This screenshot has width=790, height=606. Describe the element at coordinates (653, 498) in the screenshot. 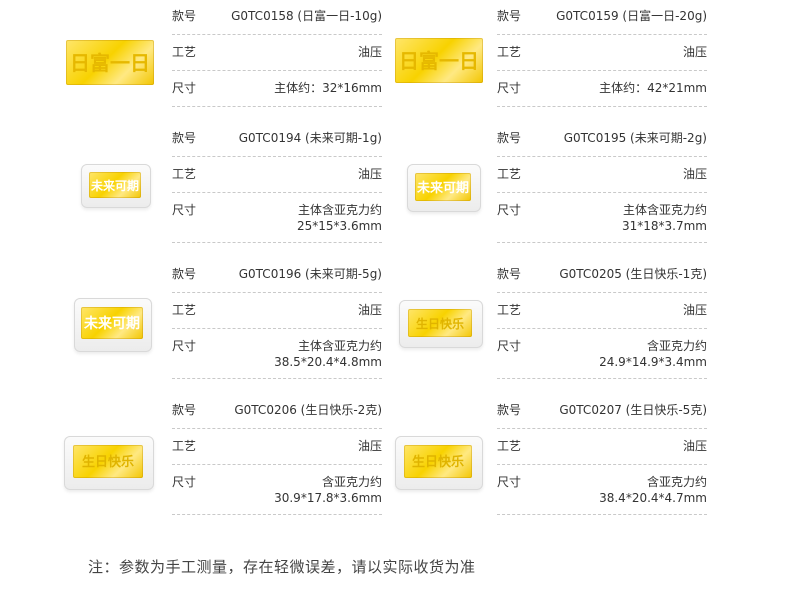

I see `spec-value-size-line2: 38.4*20.4*4.7mm` at that location.